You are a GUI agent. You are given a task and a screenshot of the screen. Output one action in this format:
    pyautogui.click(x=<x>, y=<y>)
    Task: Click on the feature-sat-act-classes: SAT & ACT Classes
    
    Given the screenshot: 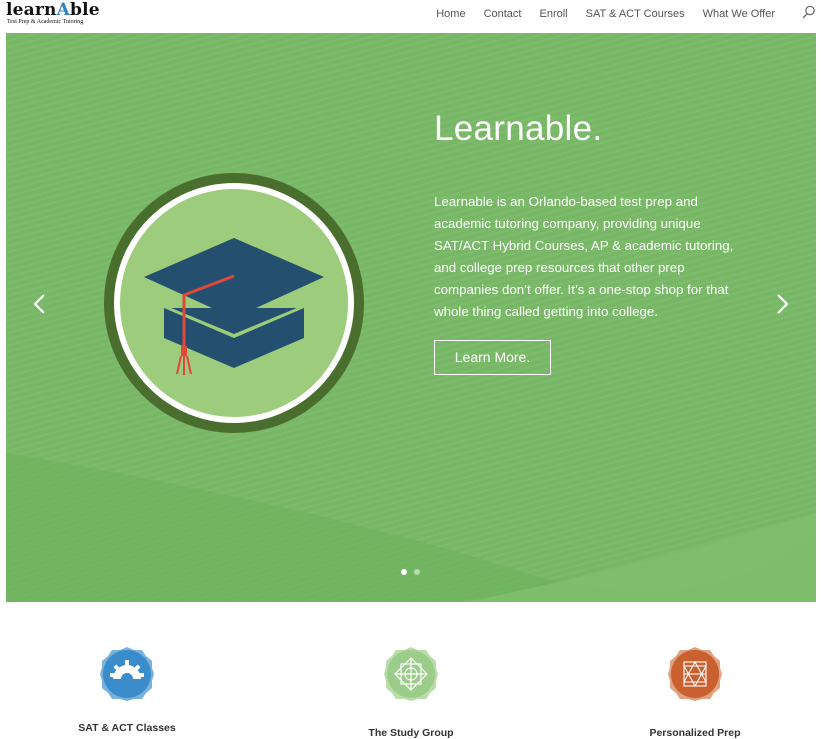 What is the action you would take?
    pyautogui.click(x=127, y=690)
    